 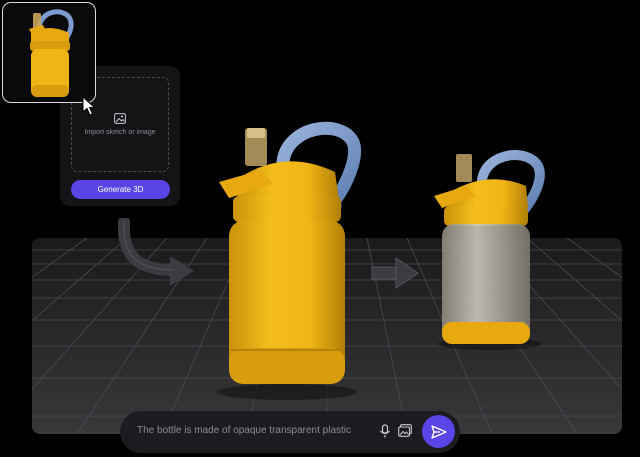 What do you see at coordinates (289, 260) in the screenshot?
I see `bottle-model-opaque` at bounding box center [289, 260].